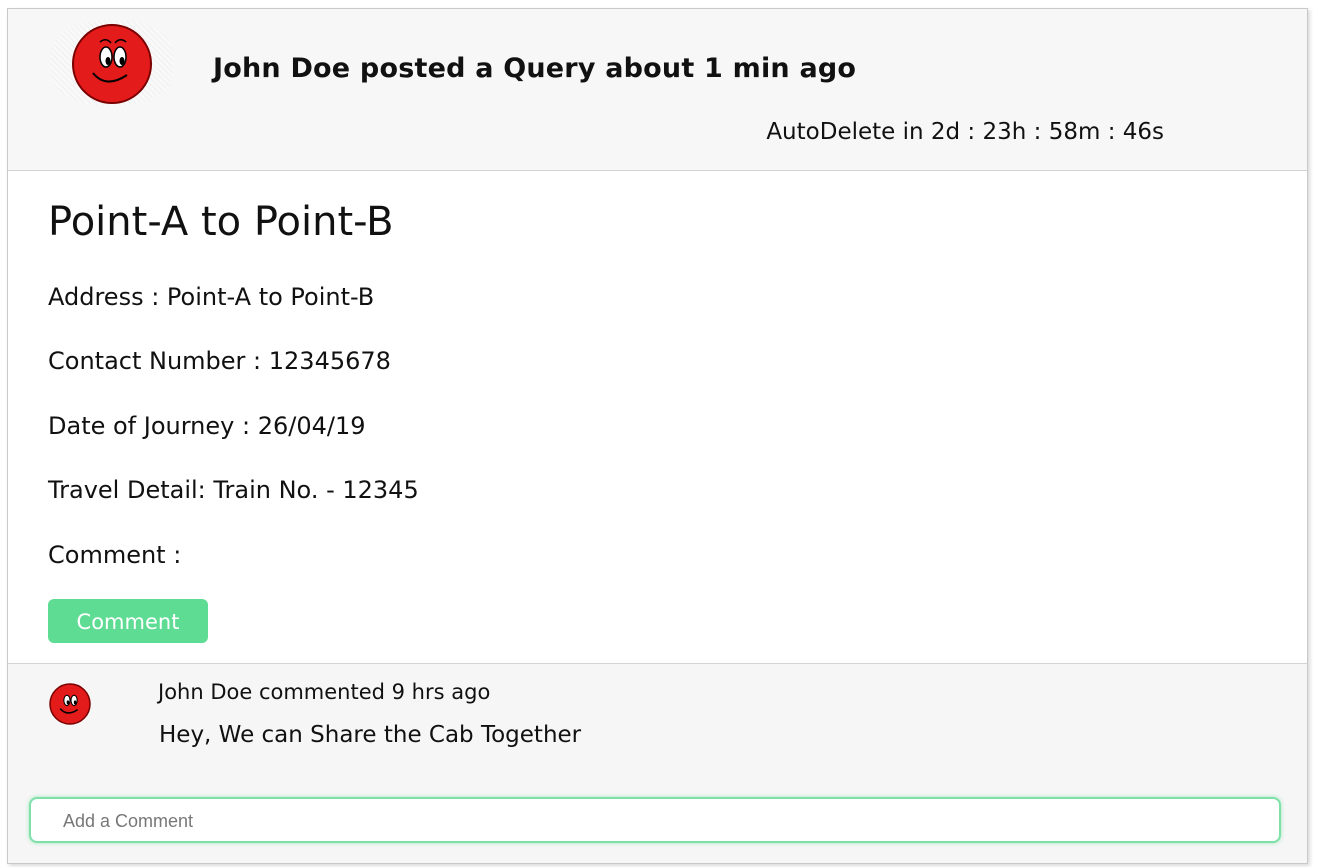 This screenshot has width=1323, height=867. Describe the element at coordinates (115, 555) in the screenshot. I see `comment-label: Comment :` at that location.